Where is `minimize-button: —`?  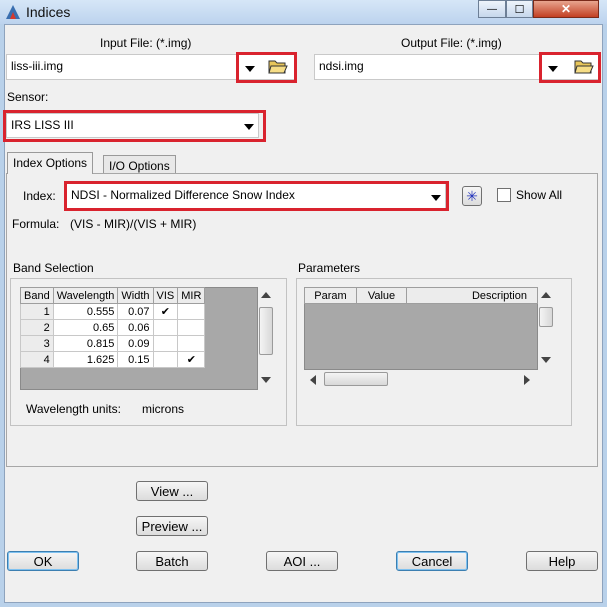
minimize-button: — is located at coordinates (492, 9).